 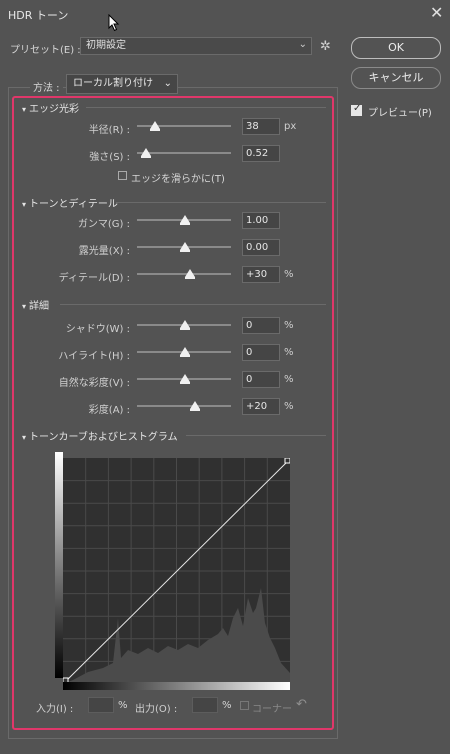 What do you see at coordinates (39, 306) in the screenshot?
I see `section-detail-title: 詳細` at bounding box center [39, 306].